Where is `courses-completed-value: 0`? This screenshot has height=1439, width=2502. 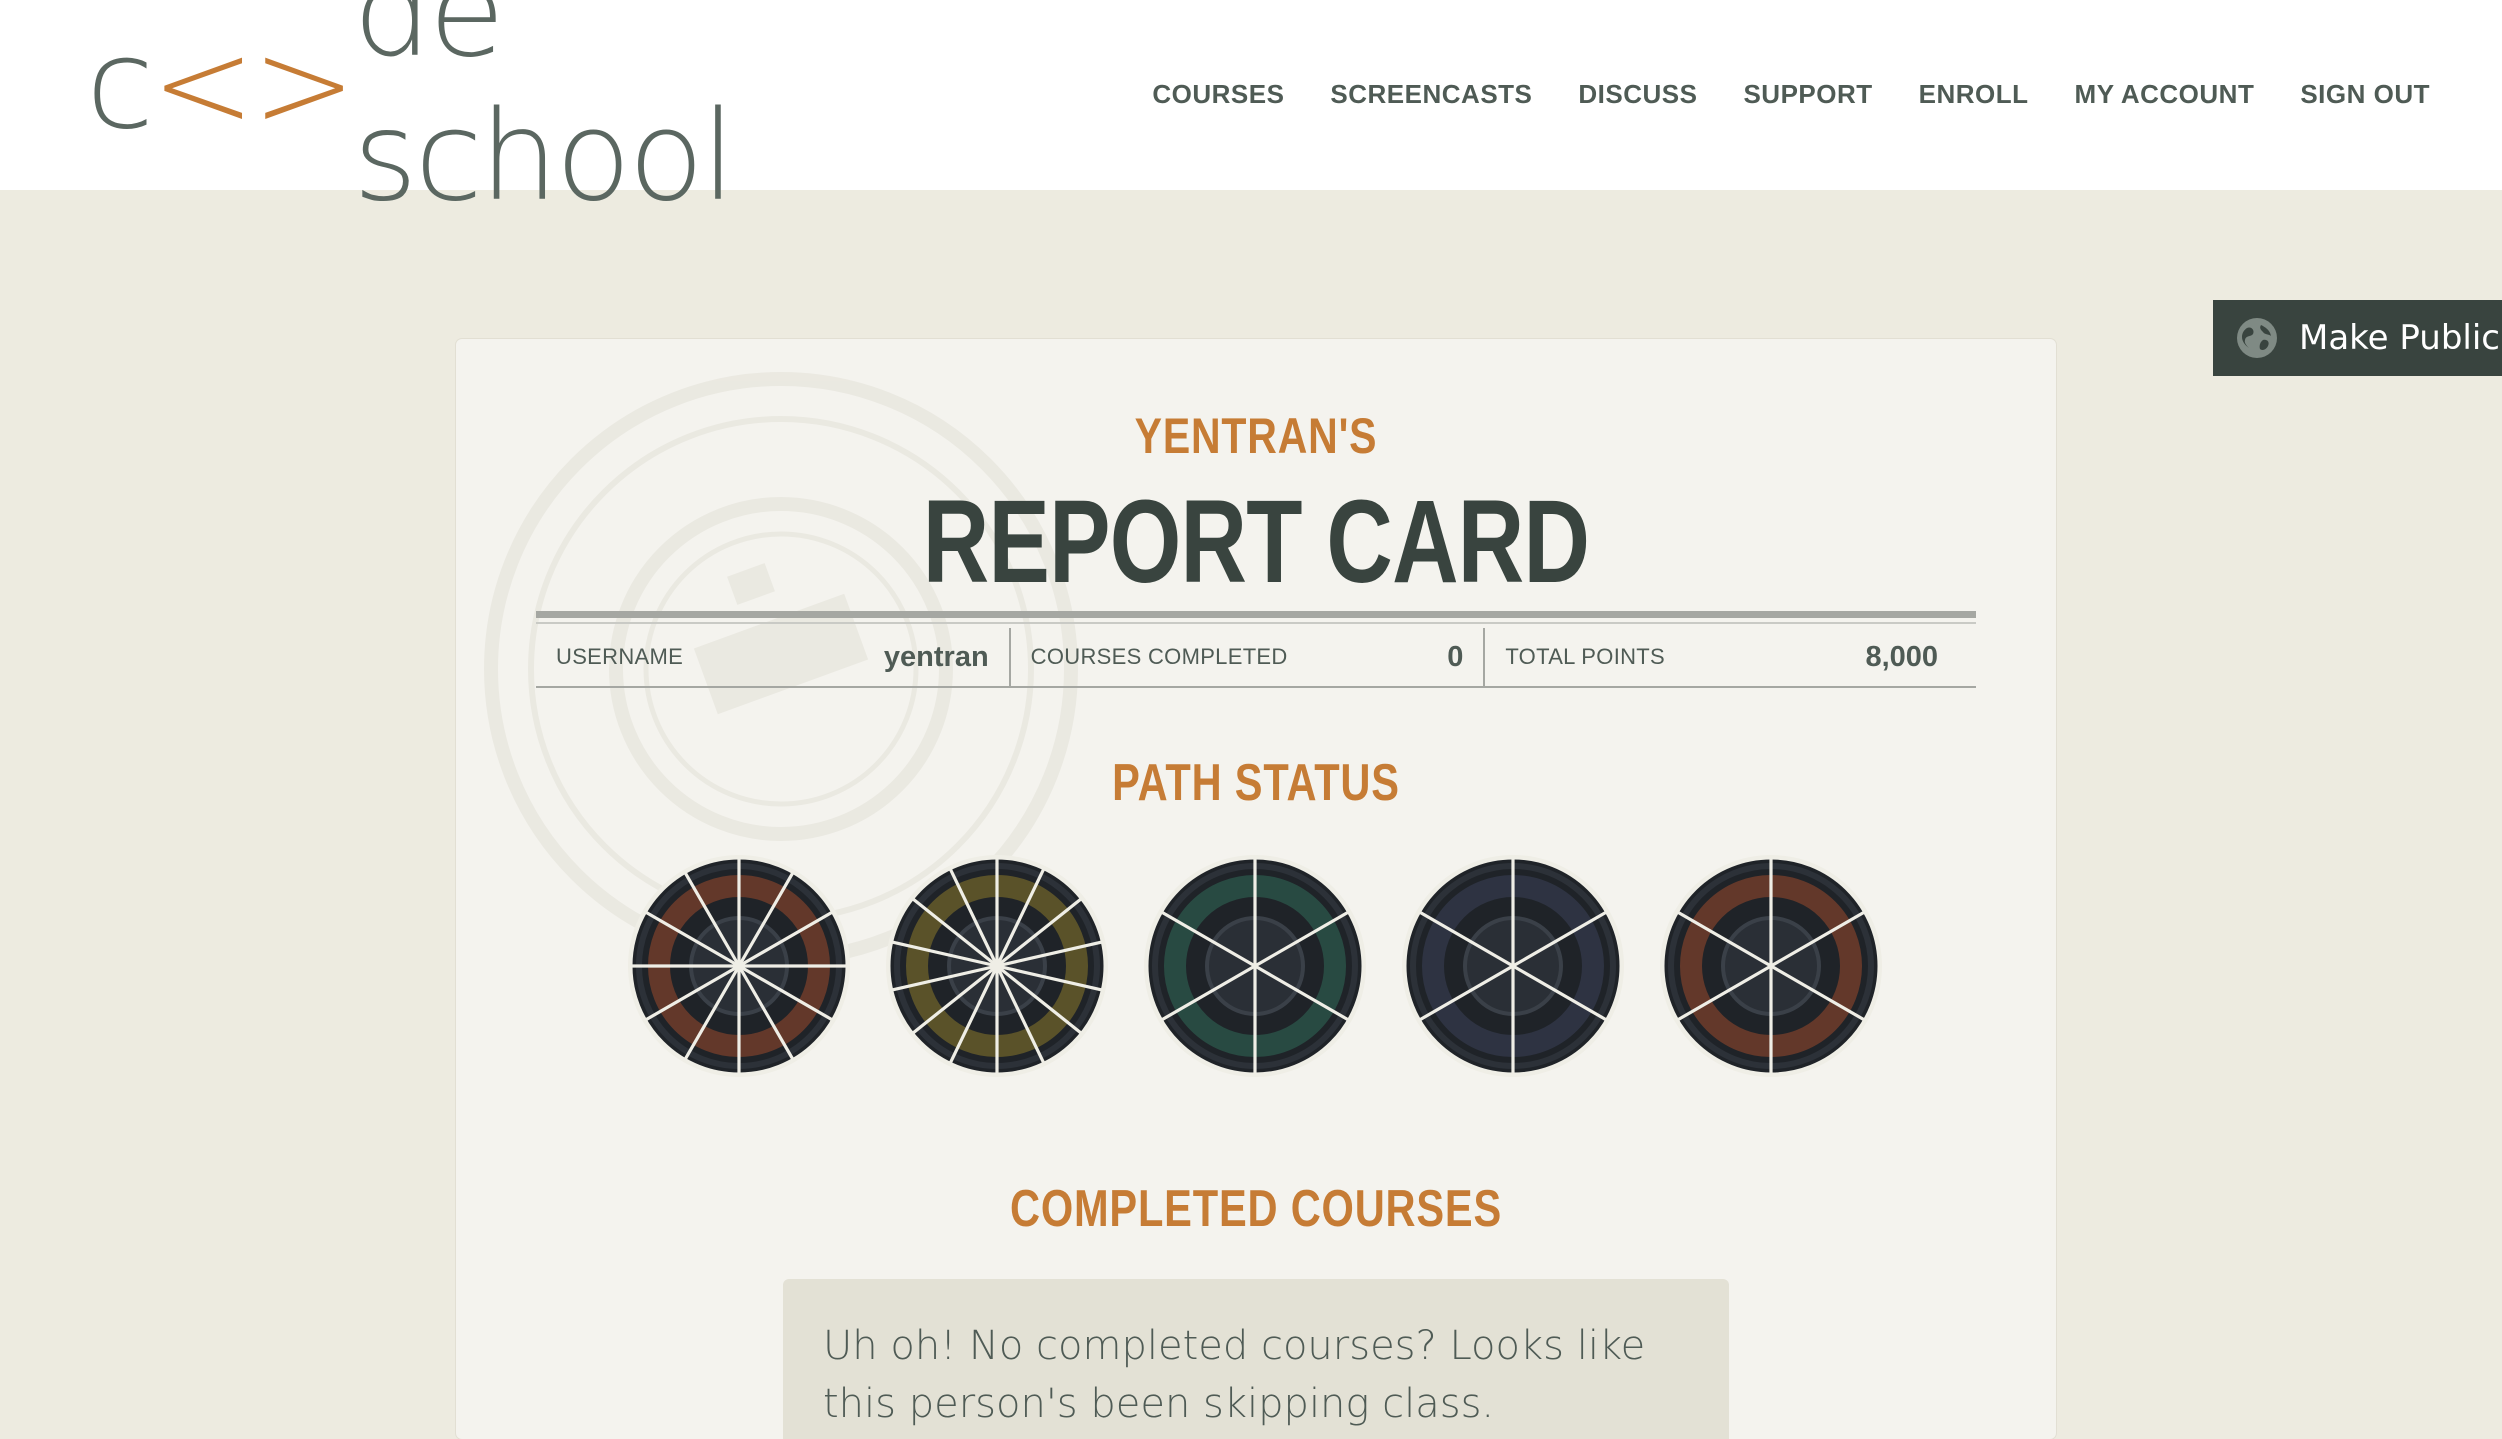
courses-completed-value: 0 is located at coordinates (1455, 656).